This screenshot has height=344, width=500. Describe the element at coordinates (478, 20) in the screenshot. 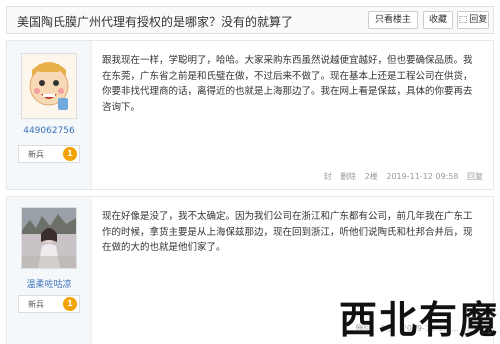

I see `reply-button-label: 回复` at that location.